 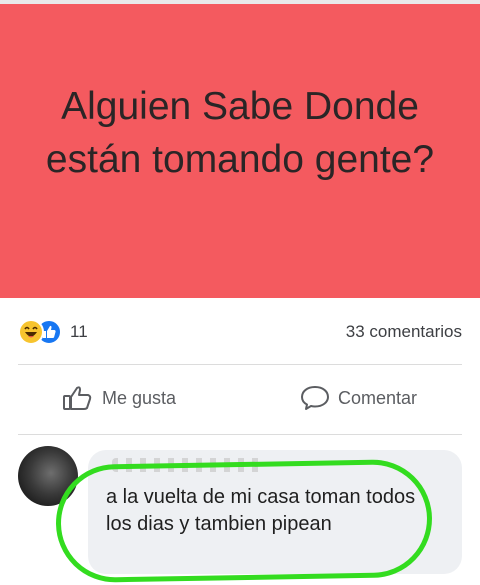 What do you see at coordinates (31, 332) in the screenshot?
I see `haha-icon` at bounding box center [31, 332].